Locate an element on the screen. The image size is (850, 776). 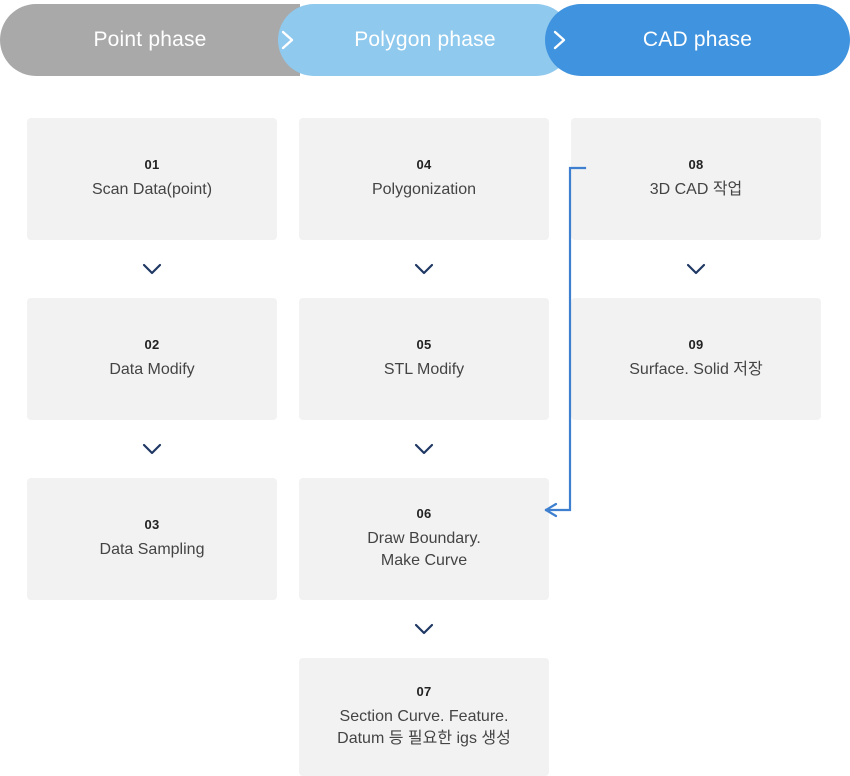
step-number-09: 09 is located at coordinates (696, 345).